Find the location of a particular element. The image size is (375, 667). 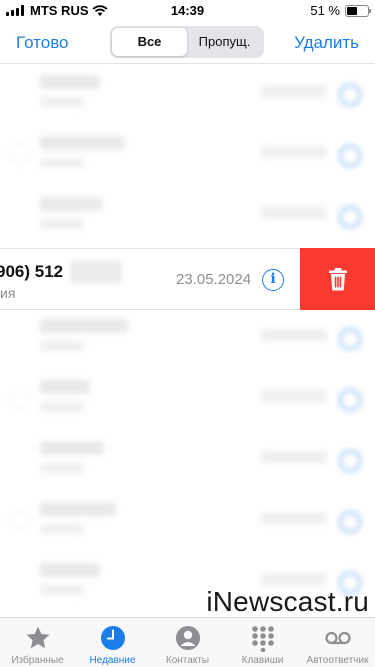

segment-missed: Пропущ. is located at coordinates (224, 42).